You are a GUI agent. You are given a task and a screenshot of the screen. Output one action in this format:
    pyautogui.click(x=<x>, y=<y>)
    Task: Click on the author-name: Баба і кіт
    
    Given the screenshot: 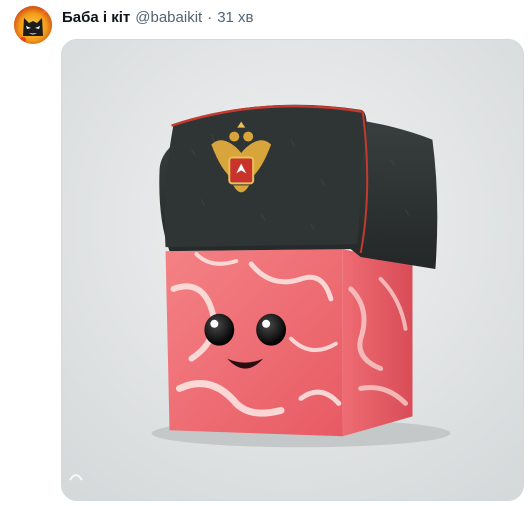 What is the action you would take?
    pyautogui.click(x=96, y=17)
    